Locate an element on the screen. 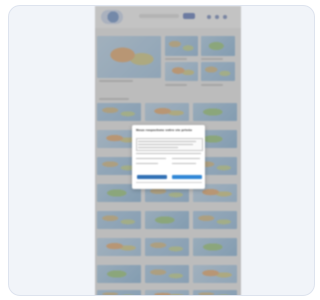 This screenshot has height=300, width=320. accept-button is located at coordinates (187, 177).